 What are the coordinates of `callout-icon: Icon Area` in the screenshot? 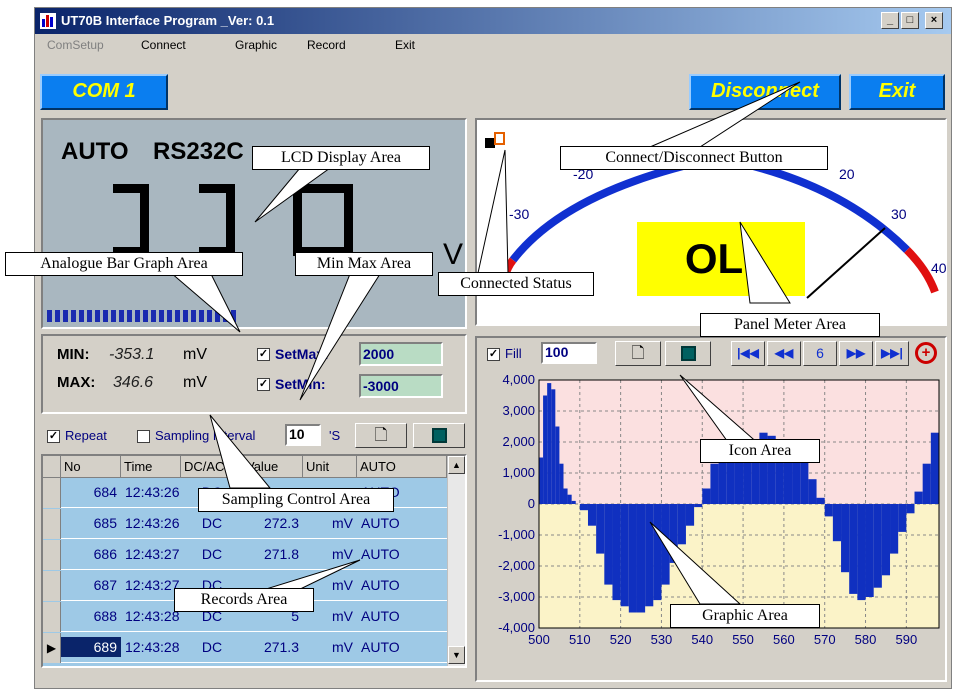 It's located at (760, 451).